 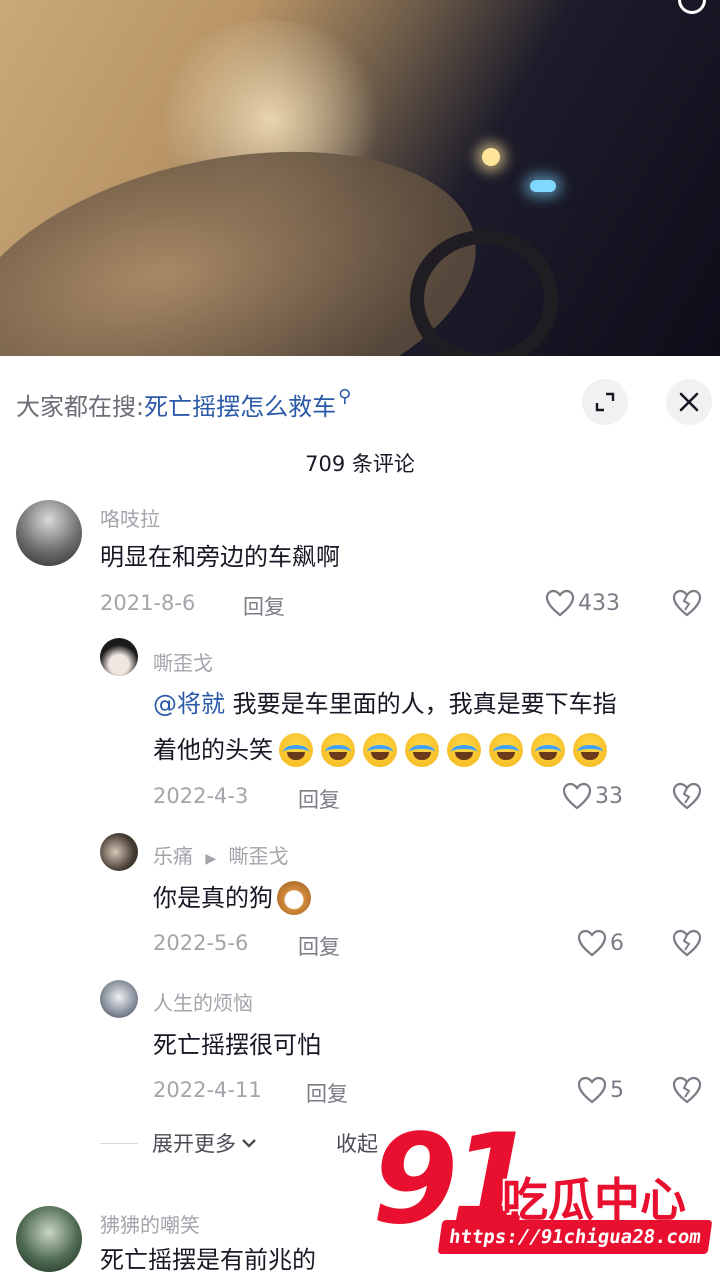 I want to click on like-button: 33, so click(x=592, y=796).